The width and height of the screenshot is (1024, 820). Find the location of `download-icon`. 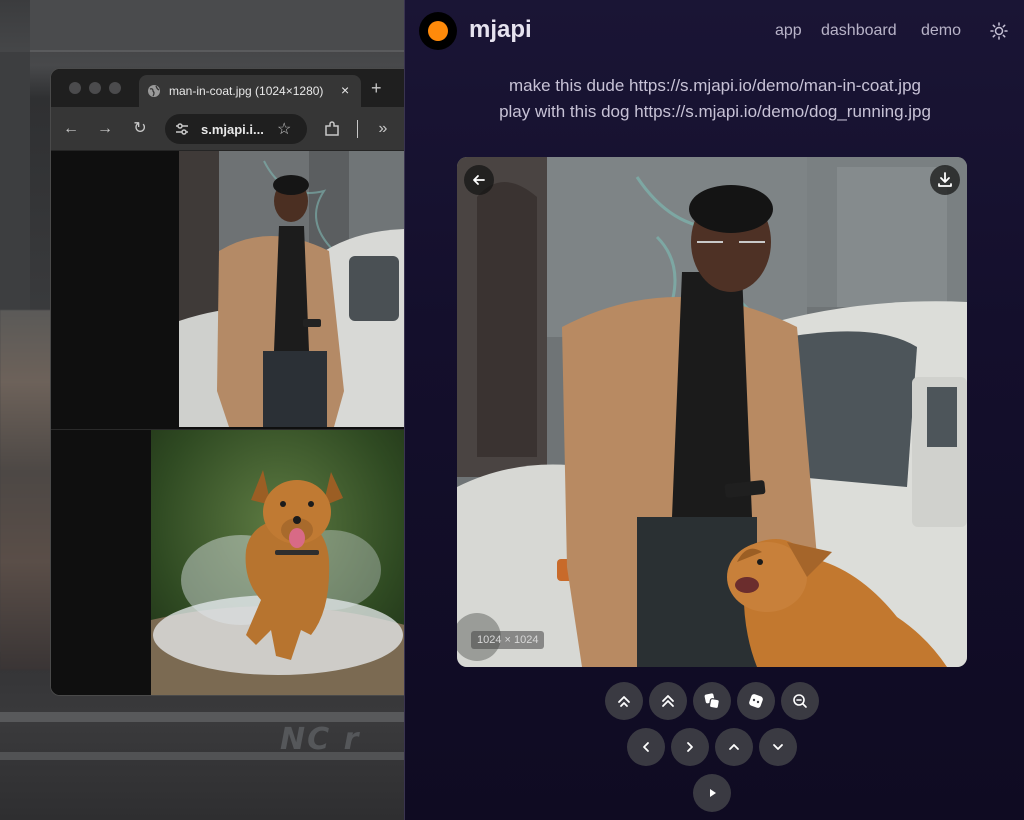

download-icon is located at coordinates (945, 179).